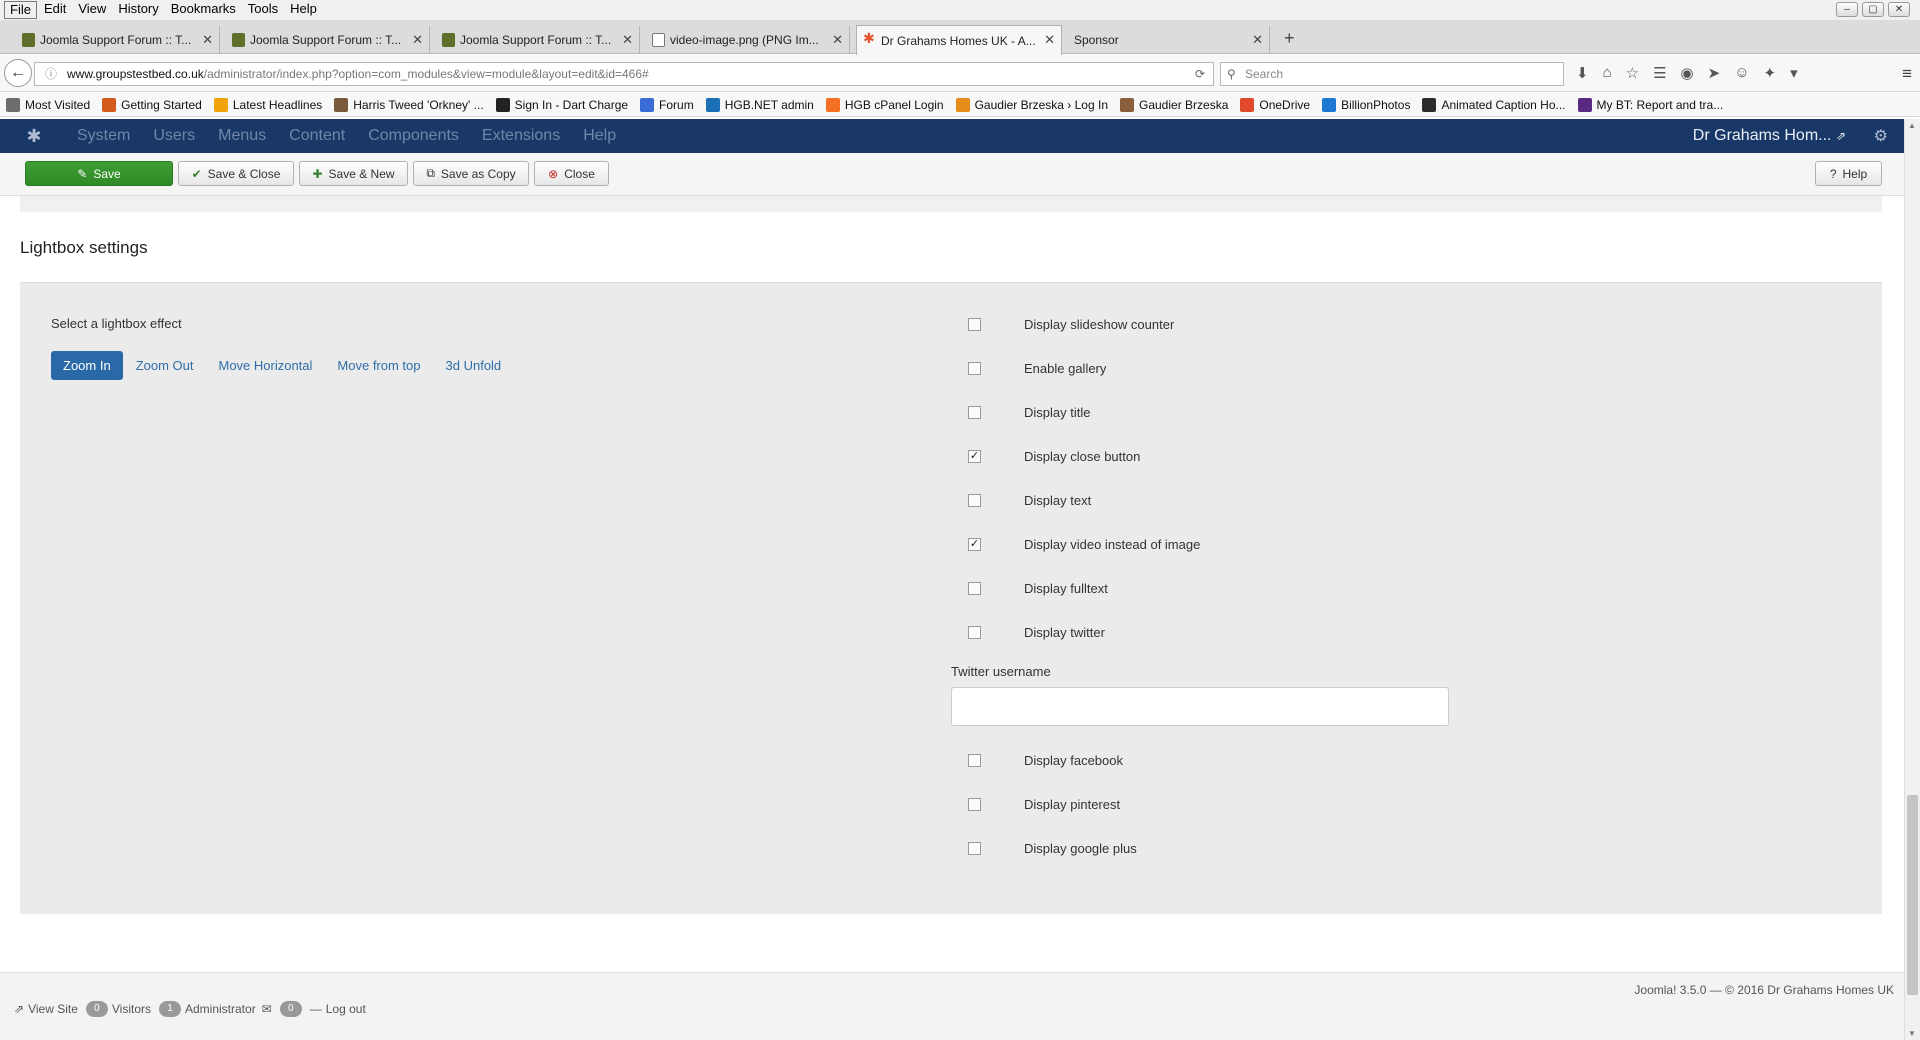  I want to click on nav-help: Help, so click(599, 136).